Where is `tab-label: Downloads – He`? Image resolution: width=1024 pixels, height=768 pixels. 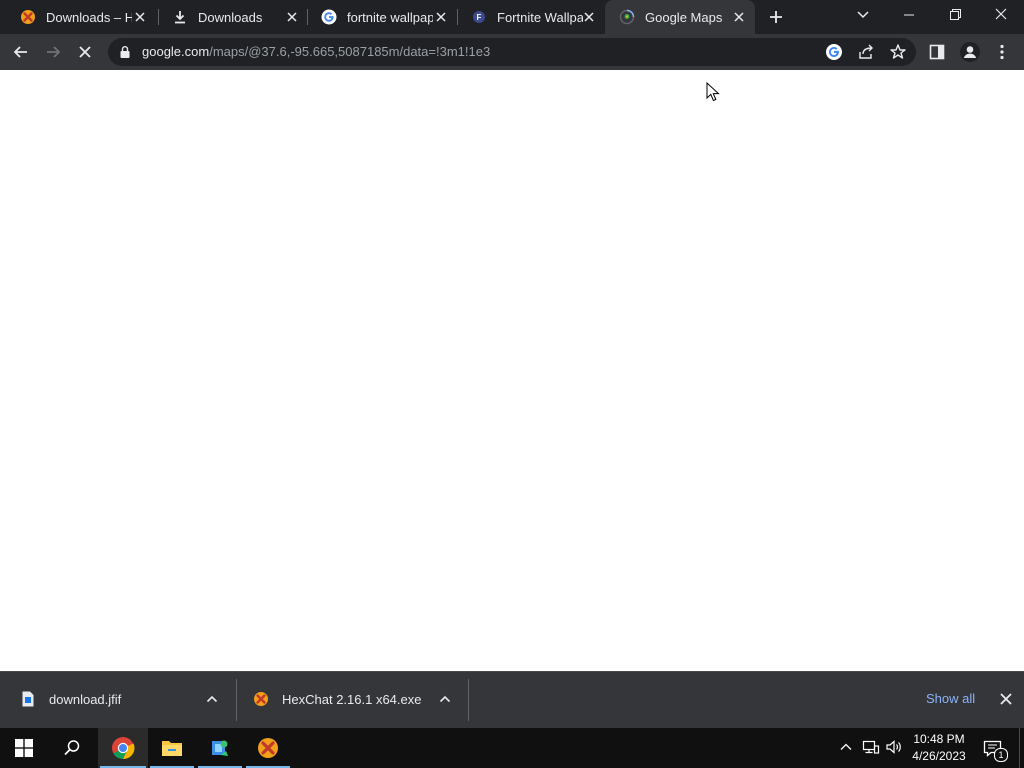 tab-label: Downloads – He is located at coordinates (89, 17).